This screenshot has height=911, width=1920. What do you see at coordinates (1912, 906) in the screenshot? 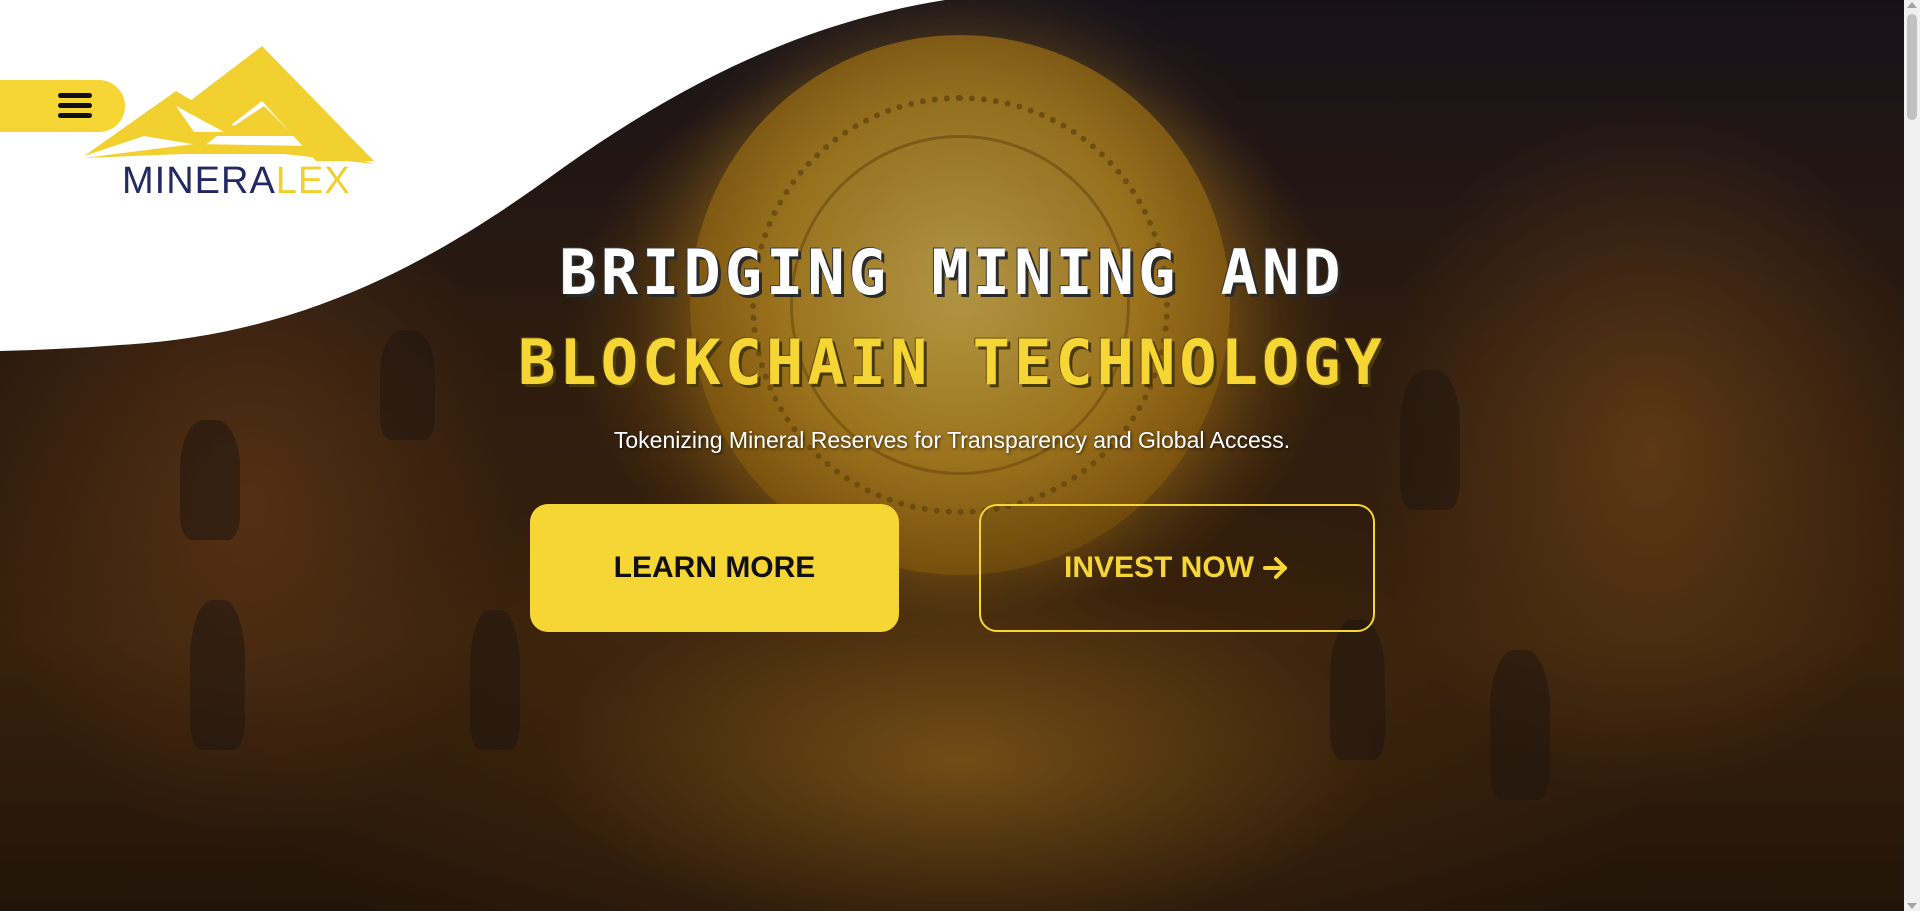
I see `scroll-down-arrow-icon` at bounding box center [1912, 906].